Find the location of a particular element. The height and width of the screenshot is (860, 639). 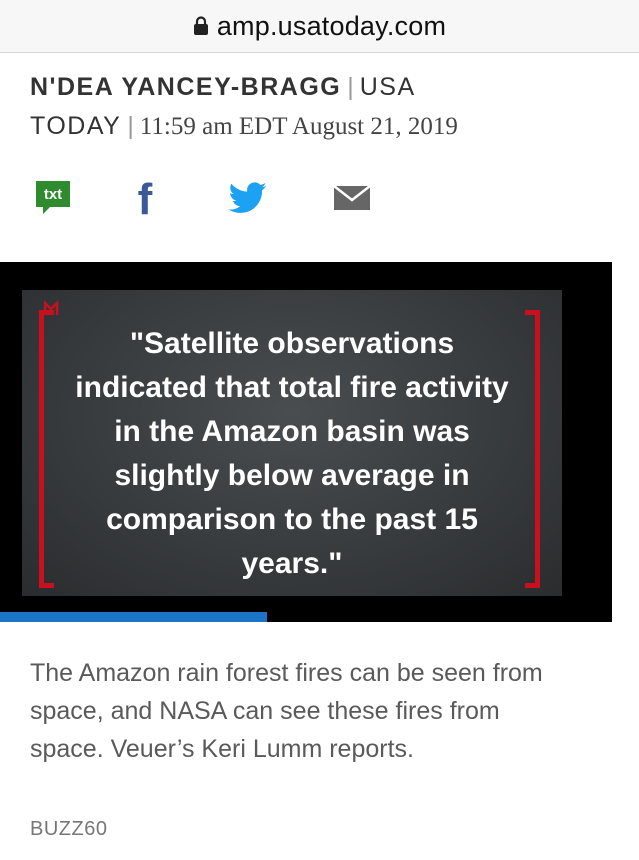

share-facebook-button: f is located at coordinates (145, 198).